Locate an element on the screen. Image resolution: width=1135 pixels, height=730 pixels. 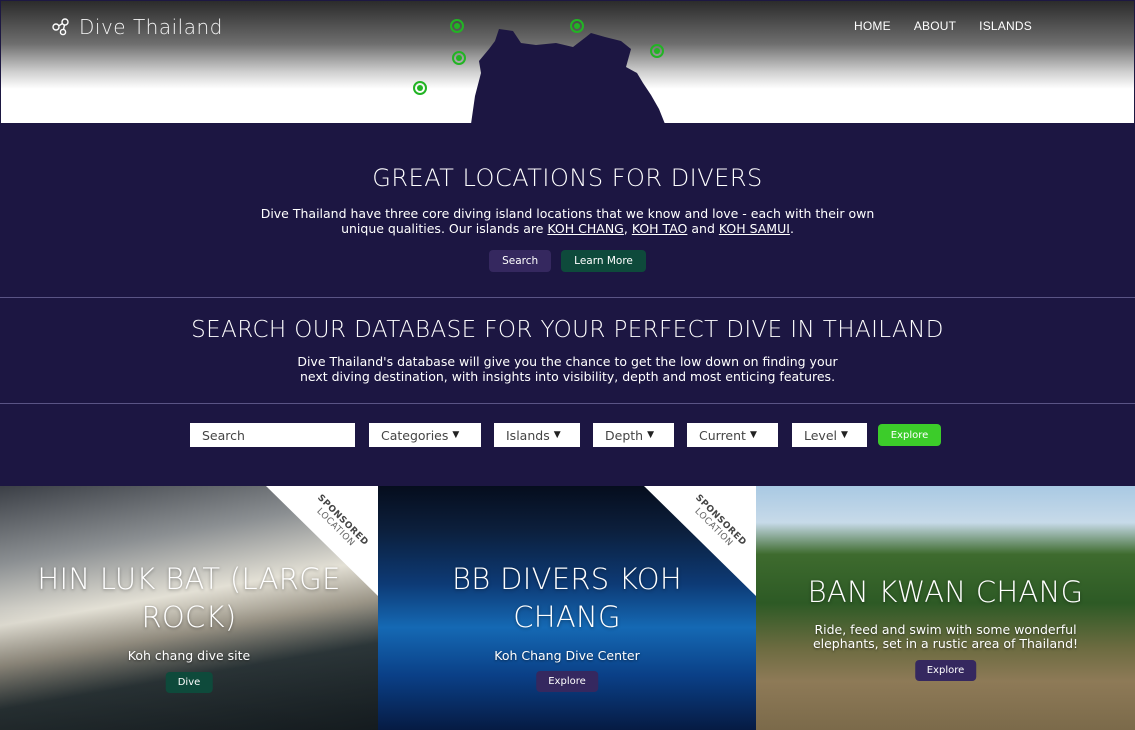
nav-about: ABOUT is located at coordinates (935, 26).